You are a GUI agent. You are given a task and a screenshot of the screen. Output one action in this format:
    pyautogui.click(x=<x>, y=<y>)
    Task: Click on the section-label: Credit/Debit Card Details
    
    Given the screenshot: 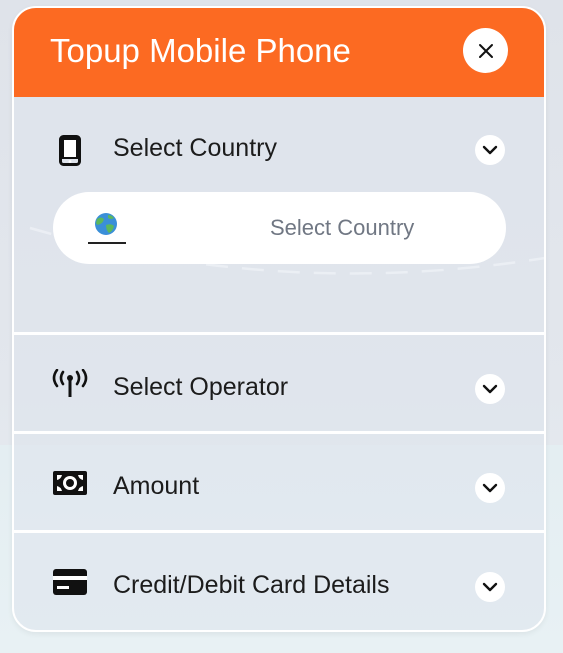 What is the action you would take?
    pyautogui.click(x=251, y=585)
    